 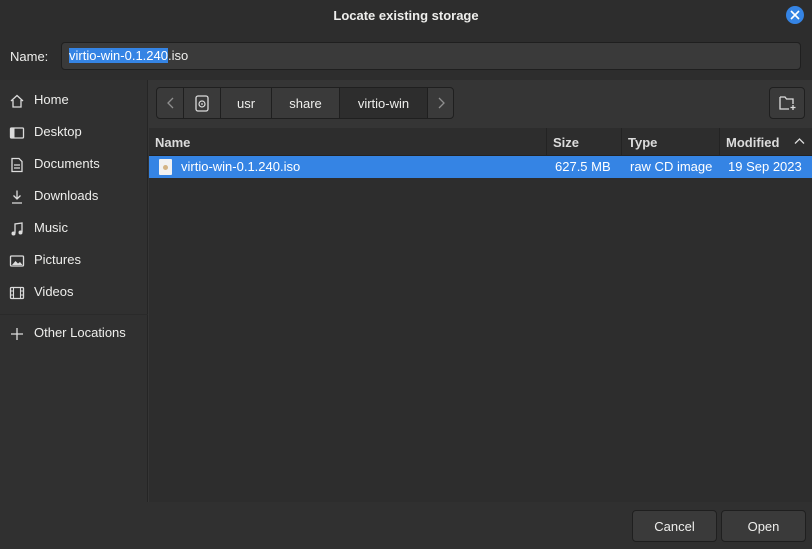 What do you see at coordinates (178, 55) in the screenshot?
I see `filename-extension-text: .iso` at bounding box center [178, 55].